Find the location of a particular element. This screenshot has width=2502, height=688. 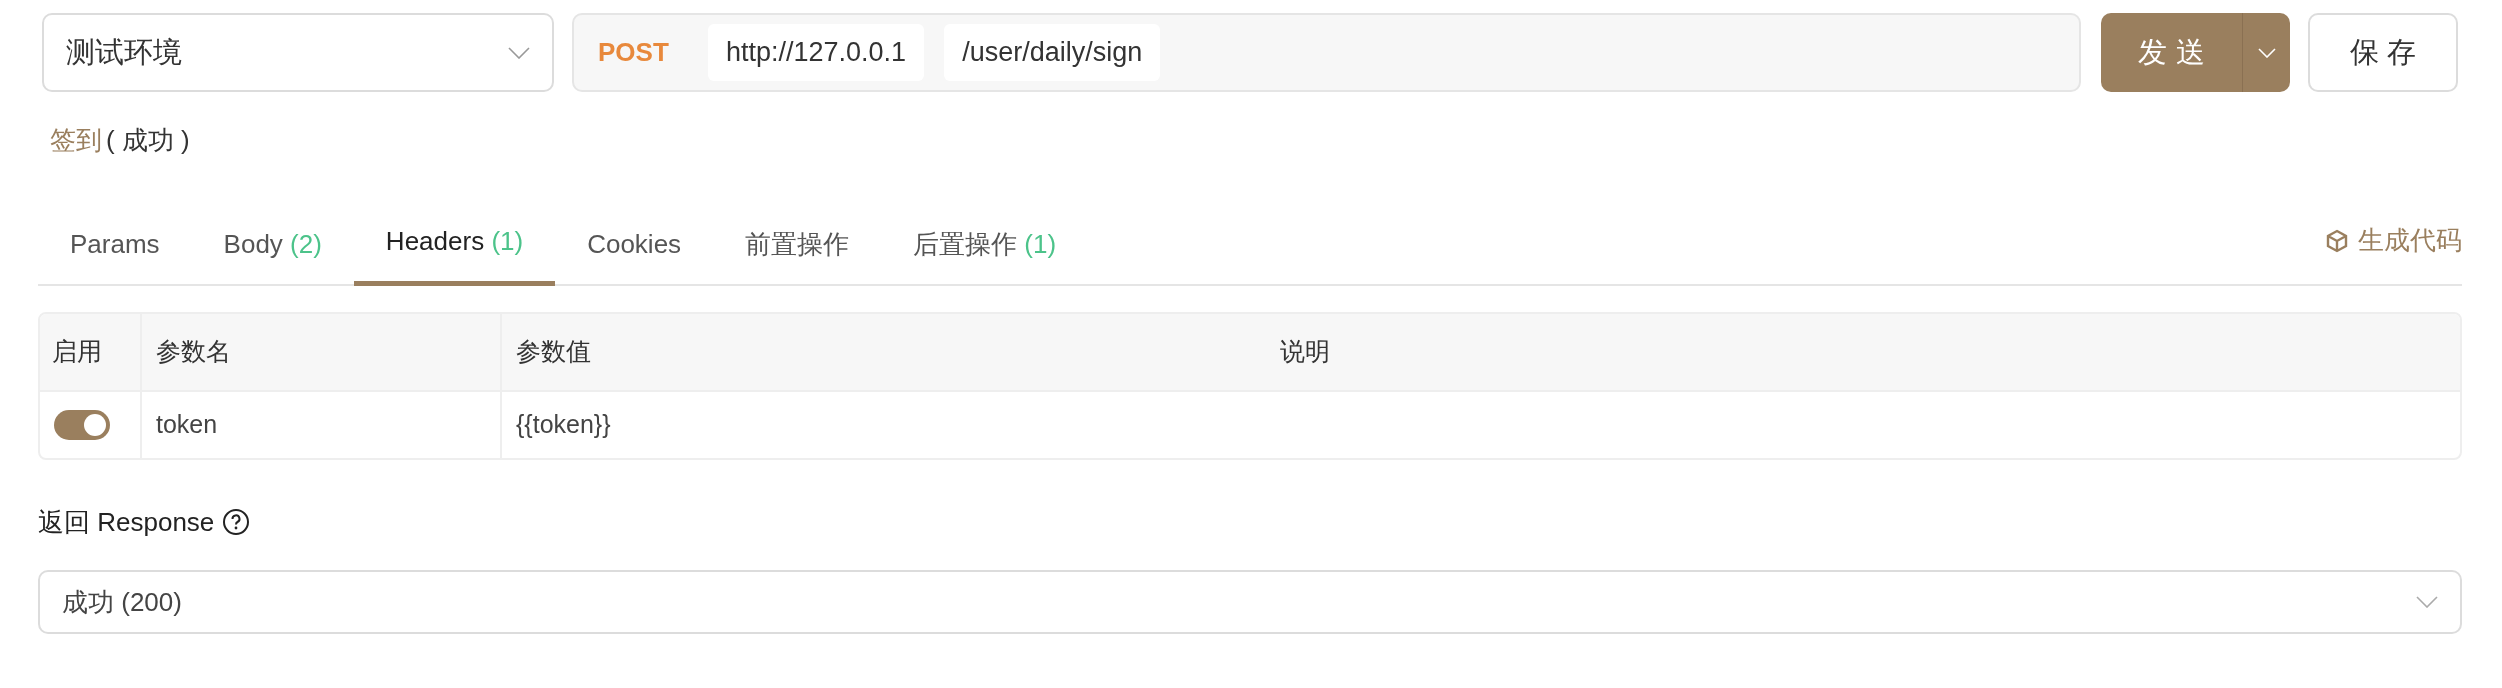

column-header: 参数名 is located at coordinates (322, 352).